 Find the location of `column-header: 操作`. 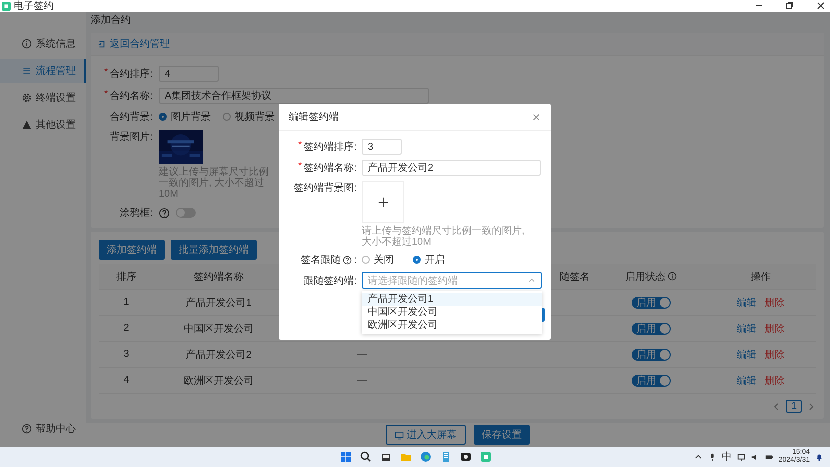

column-header: 操作 is located at coordinates (761, 277).